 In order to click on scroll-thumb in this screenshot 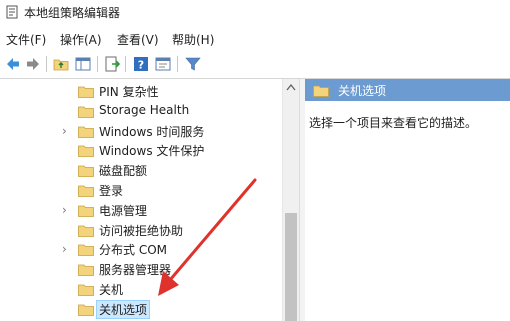, I will do `click(291, 267)`.